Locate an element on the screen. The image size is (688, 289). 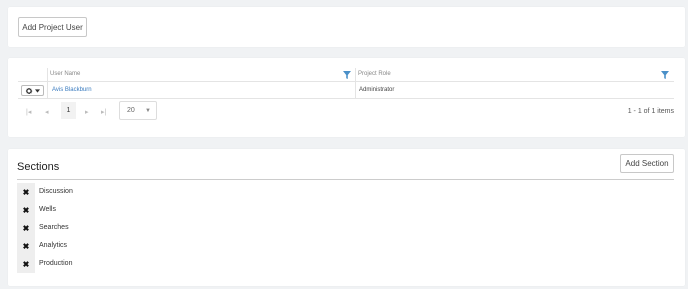
list-item: ✖ Analytics is located at coordinates (117, 246).